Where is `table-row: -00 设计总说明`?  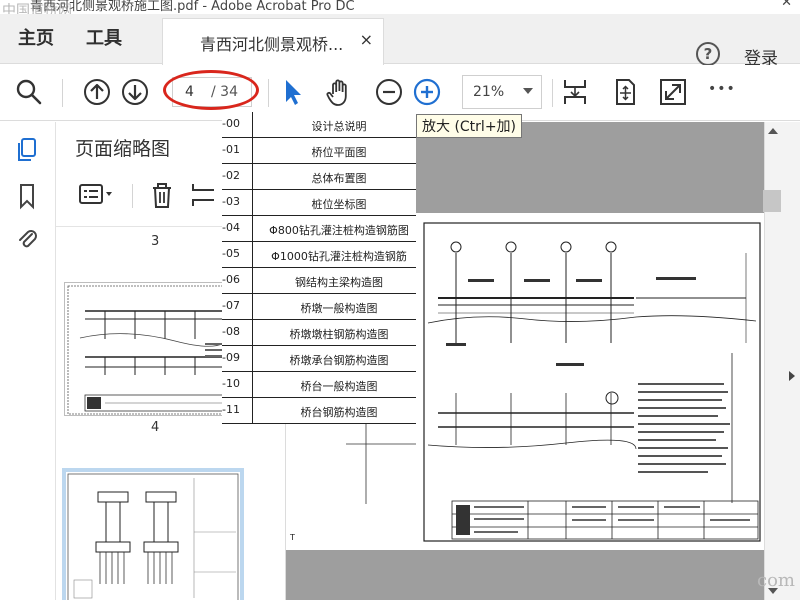
table-row: -00 设计总说明 is located at coordinates (319, 125).